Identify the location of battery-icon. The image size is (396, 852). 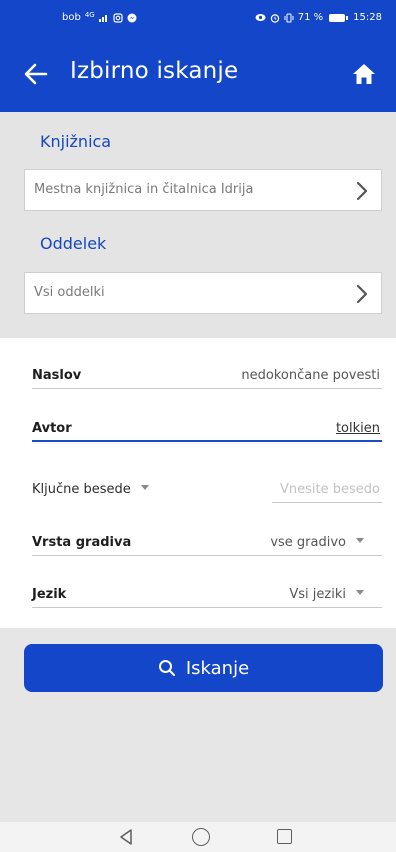
(339, 17).